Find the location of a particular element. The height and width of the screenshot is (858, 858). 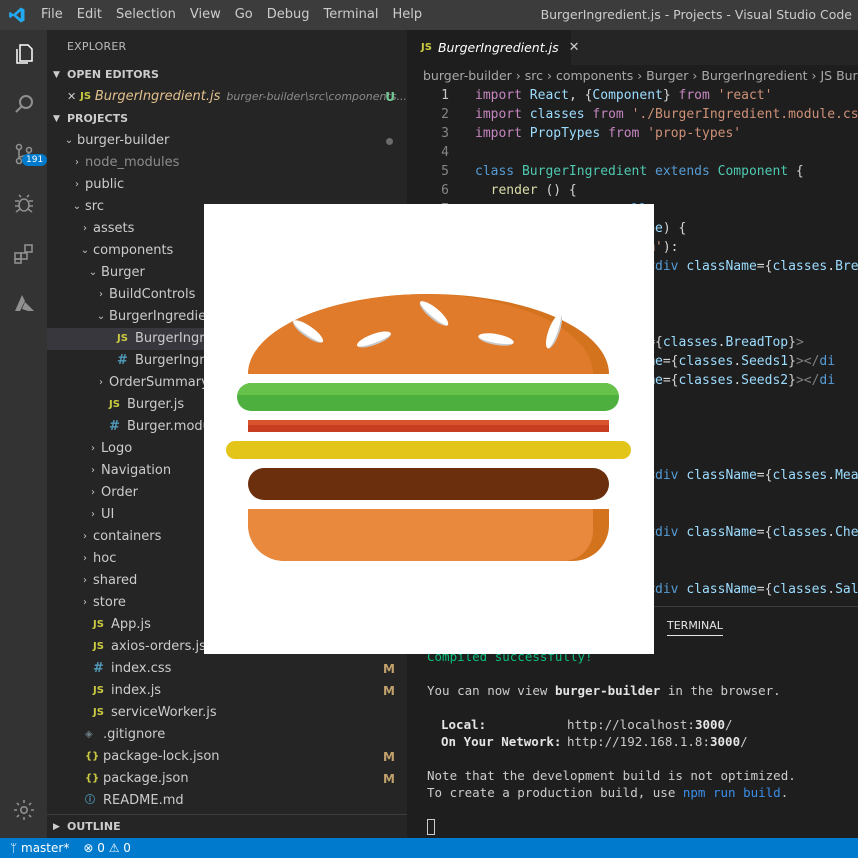

tab-burgeringredient: JS BurgerIngredient.js ✕ is located at coordinates (493, 47).